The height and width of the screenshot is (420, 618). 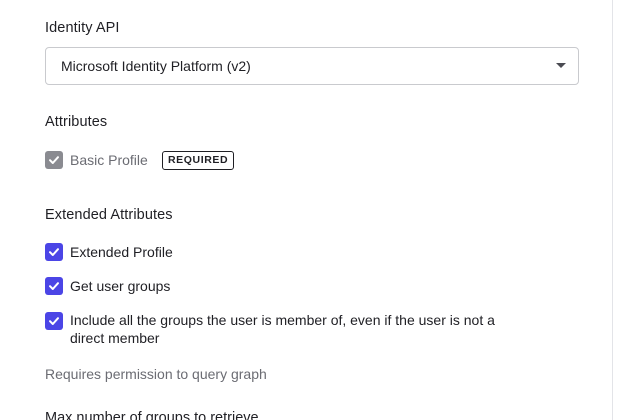 What do you see at coordinates (156, 374) in the screenshot?
I see `graph-permission-helper-text: Requires permission to query graph` at bounding box center [156, 374].